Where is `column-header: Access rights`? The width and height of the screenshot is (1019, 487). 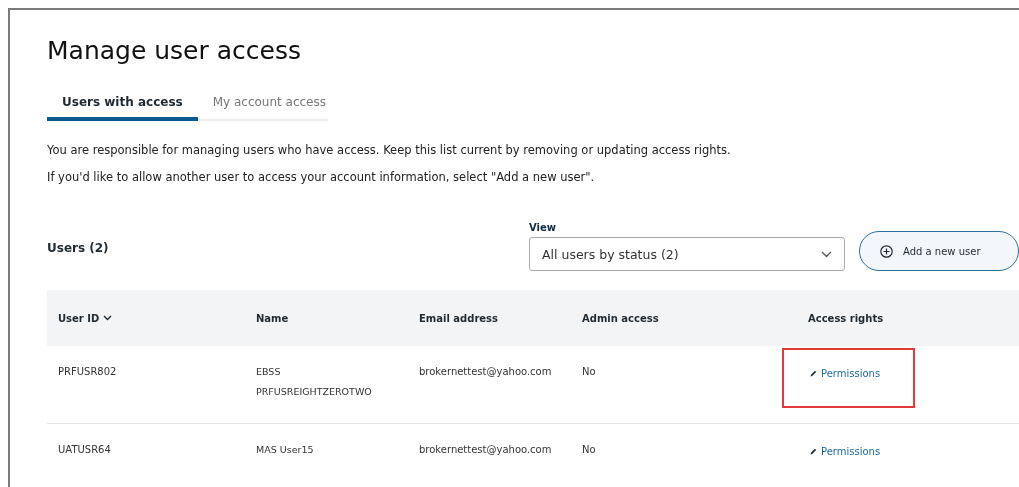 column-header: Access rights is located at coordinates (846, 318).